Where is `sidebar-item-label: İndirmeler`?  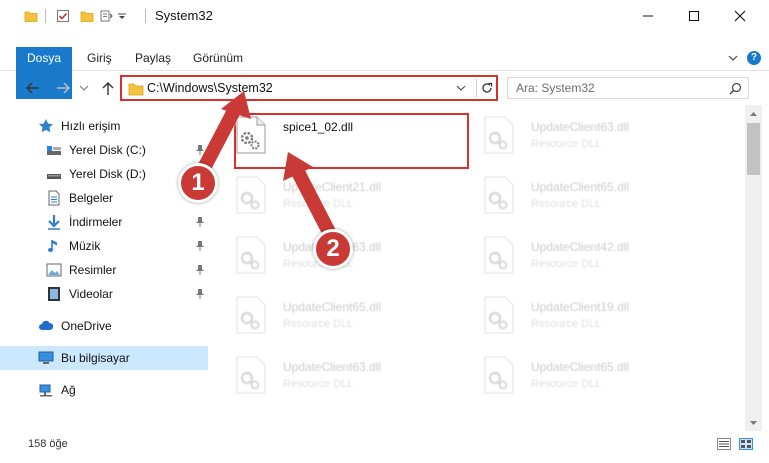 sidebar-item-label: İndirmeler is located at coordinates (96, 222).